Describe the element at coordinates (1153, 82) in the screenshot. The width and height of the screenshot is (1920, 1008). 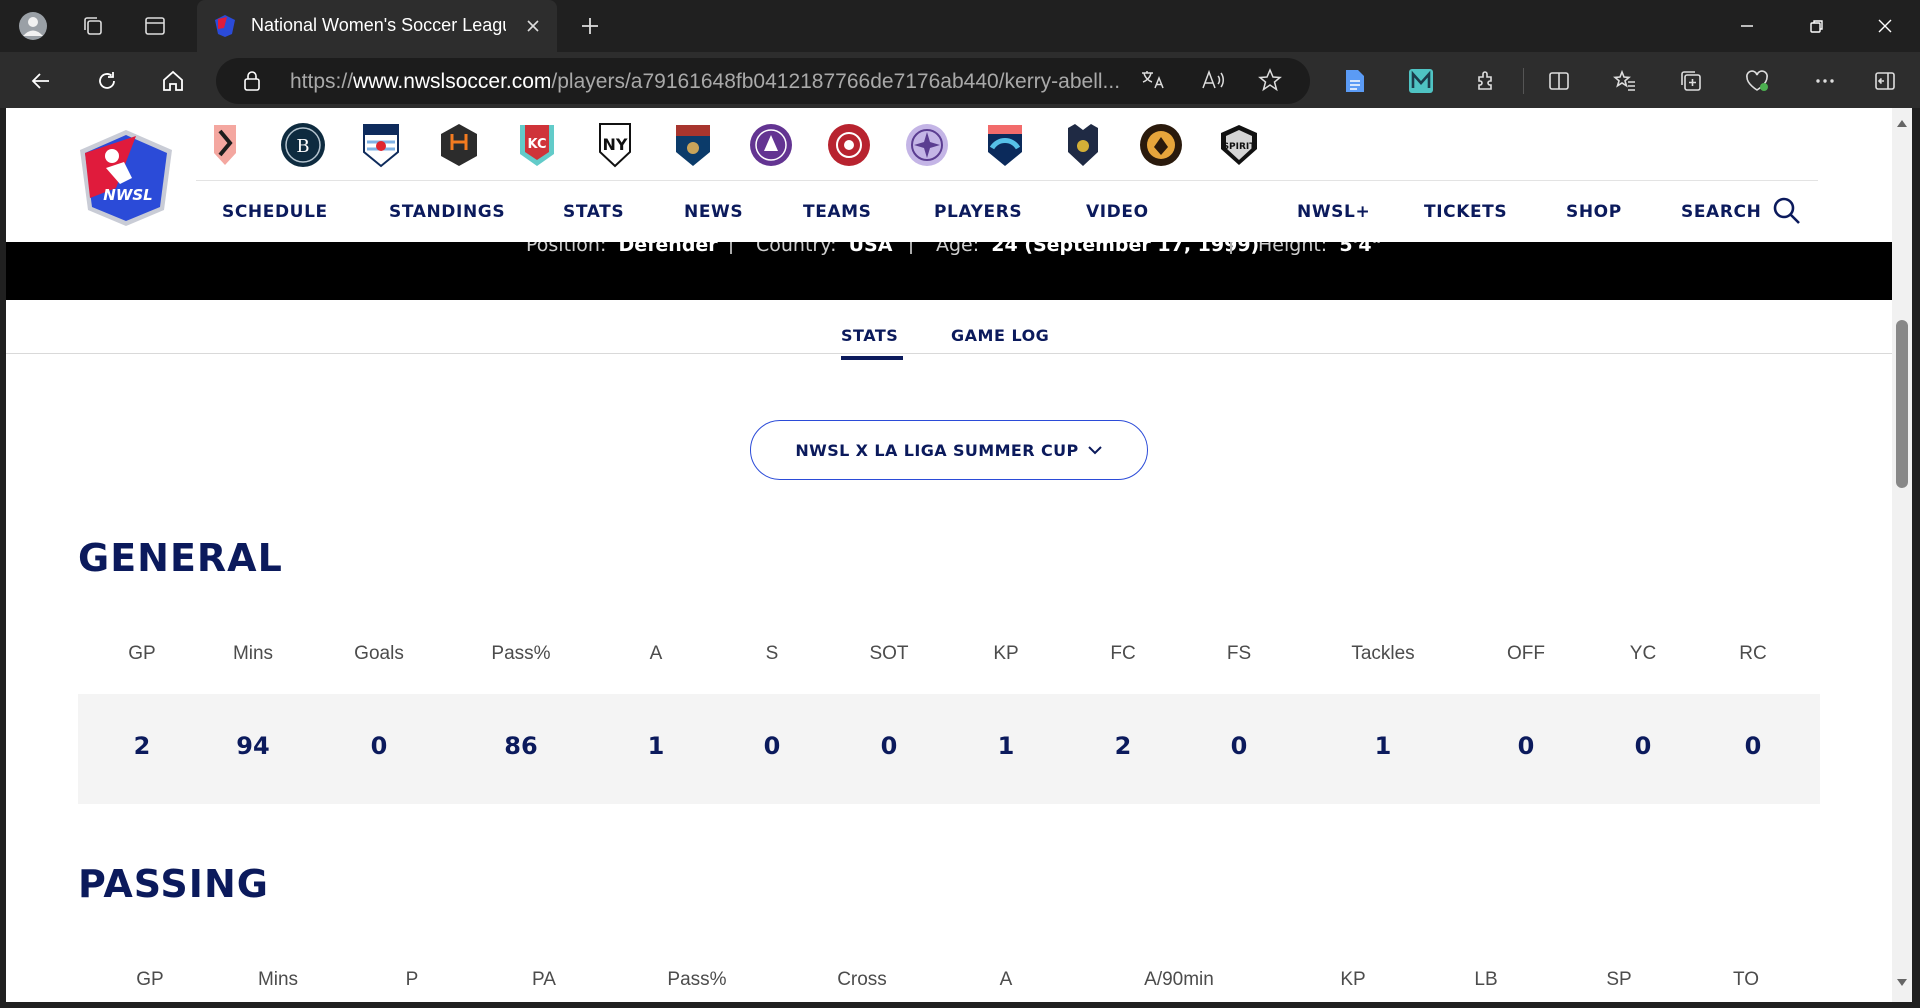
I see `translate-icon` at that location.